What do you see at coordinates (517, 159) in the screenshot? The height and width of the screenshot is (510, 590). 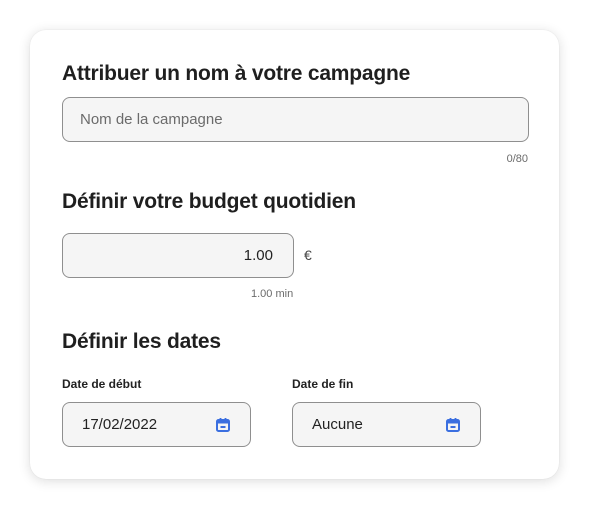 I see `character-counter: 0/80` at bounding box center [517, 159].